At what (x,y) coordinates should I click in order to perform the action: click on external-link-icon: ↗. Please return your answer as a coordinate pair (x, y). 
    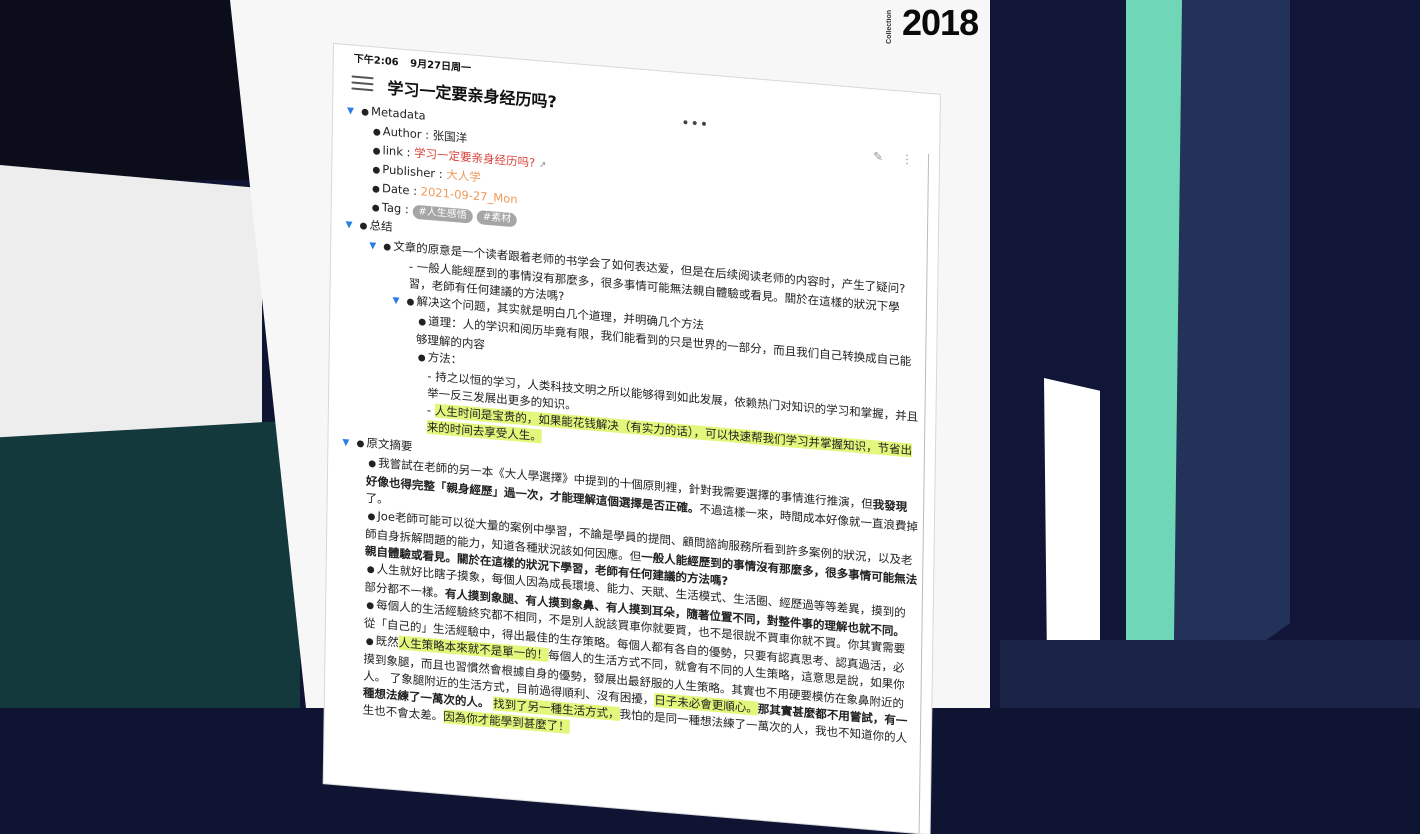
    Looking at the image, I should click on (543, 165).